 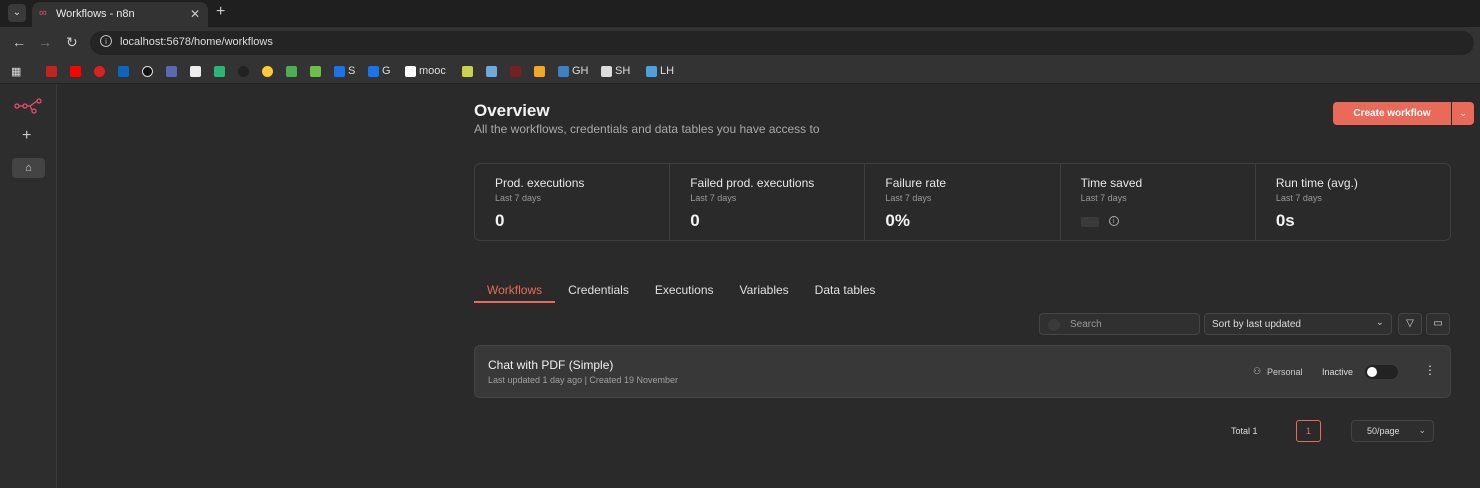 What do you see at coordinates (28, 168) in the screenshot?
I see `home-icon: ⌂` at bounding box center [28, 168].